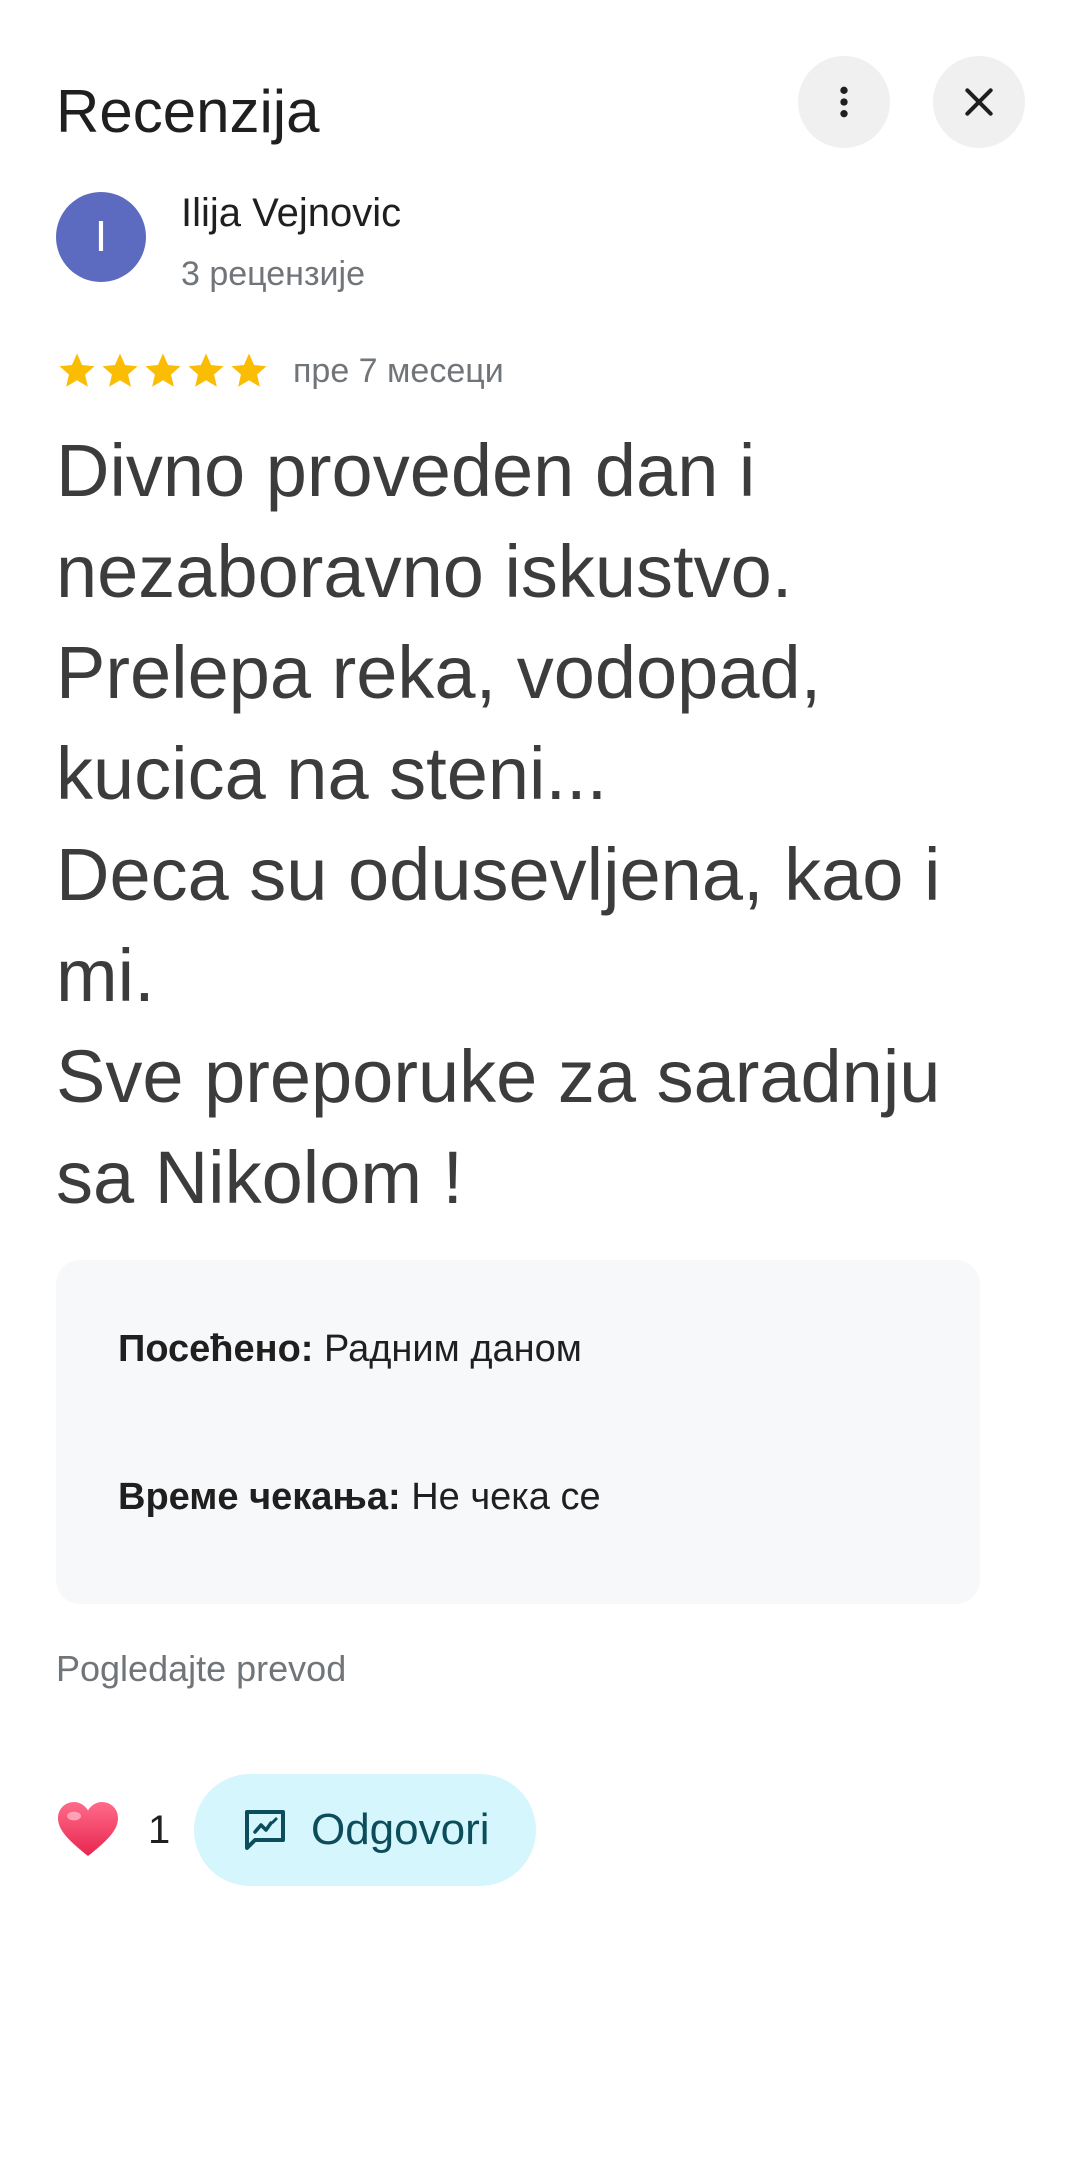 The height and width of the screenshot is (2178, 1080). I want to click on detail-wait-time: Време чекања: Не чека се, so click(359, 1497).